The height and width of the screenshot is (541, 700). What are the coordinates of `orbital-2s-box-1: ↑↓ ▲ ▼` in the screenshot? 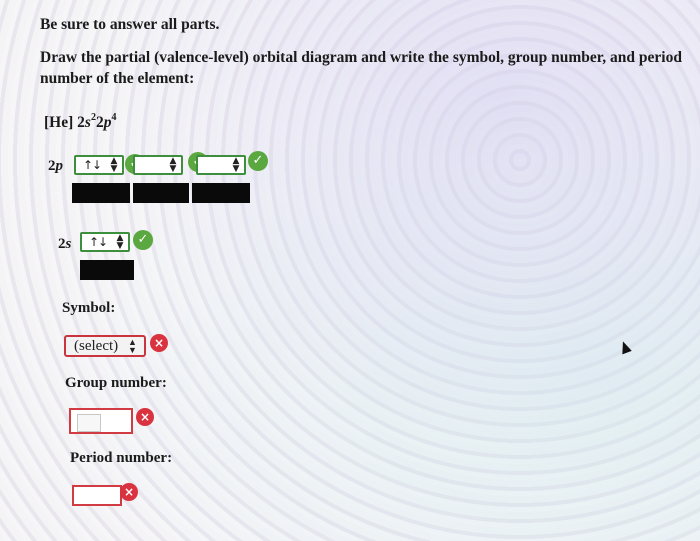 It's located at (105, 242).